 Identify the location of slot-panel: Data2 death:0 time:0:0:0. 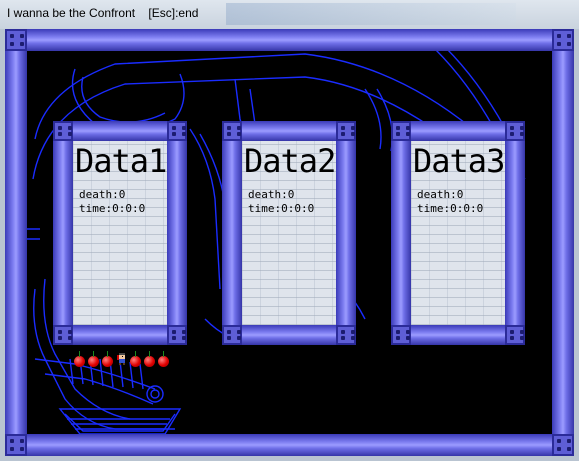
(289, 233).